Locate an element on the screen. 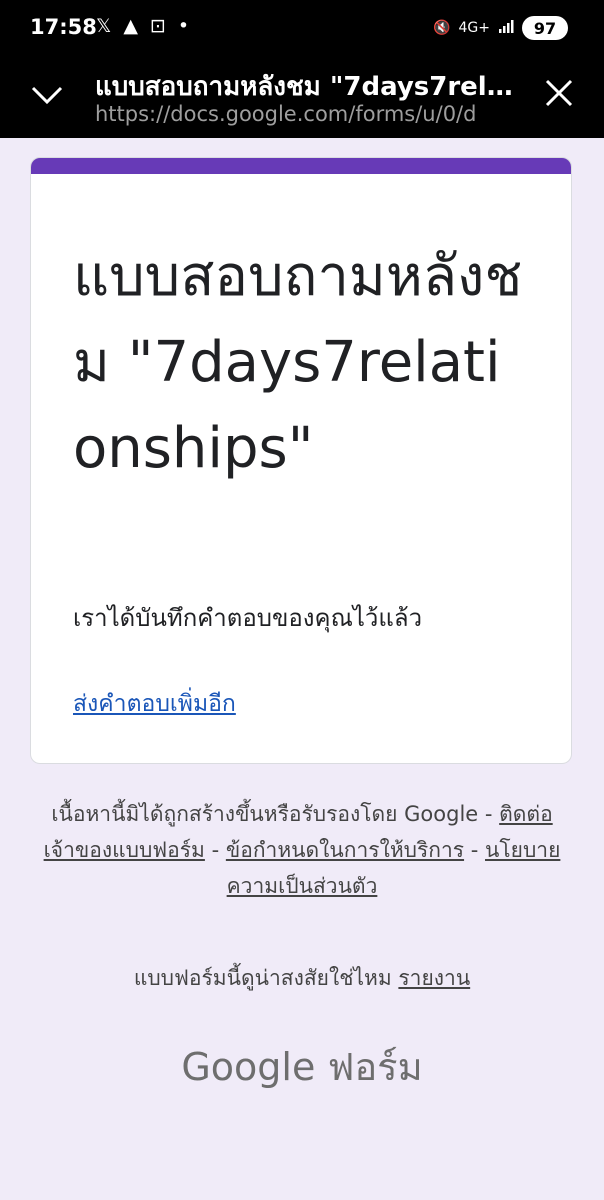  signal-icon is located at coordinates (506, 28).